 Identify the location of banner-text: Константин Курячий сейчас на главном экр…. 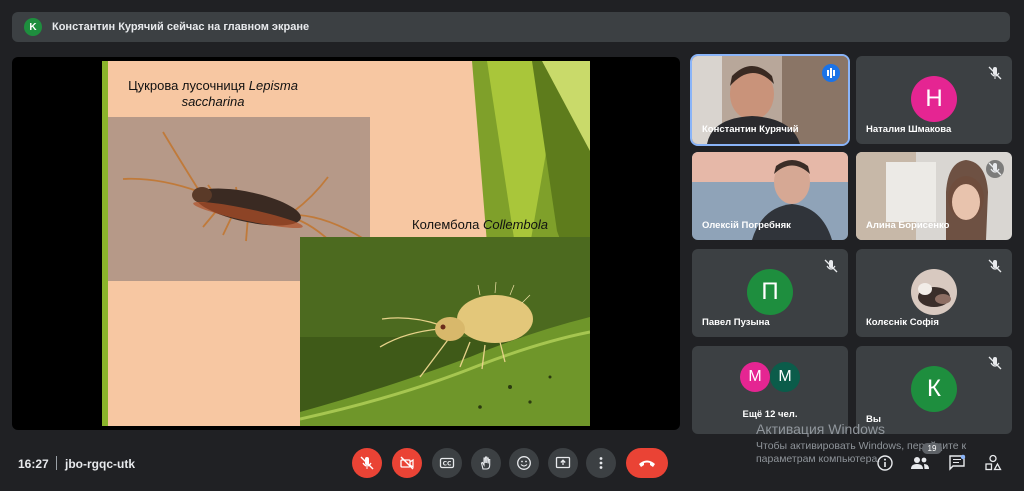
(181, 27).